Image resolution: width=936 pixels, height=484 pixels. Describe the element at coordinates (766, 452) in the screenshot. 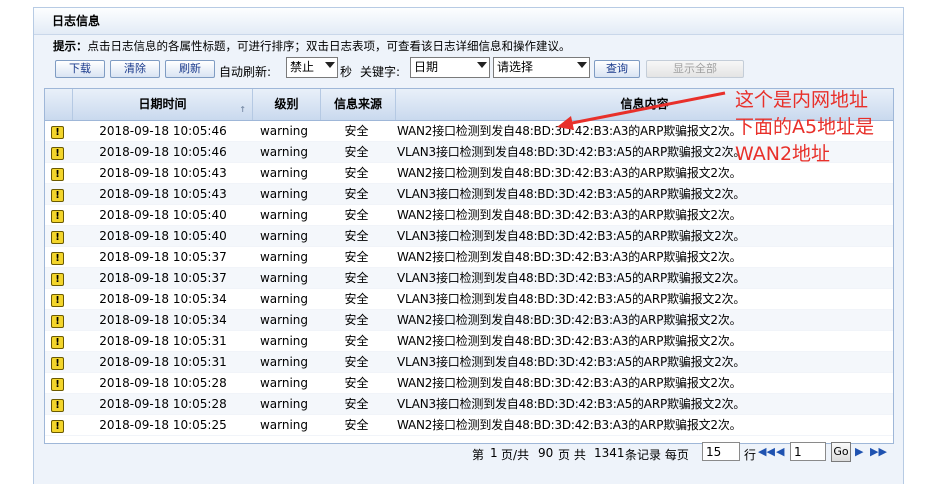

I see `first-page-icon: ◀◀` at that location.